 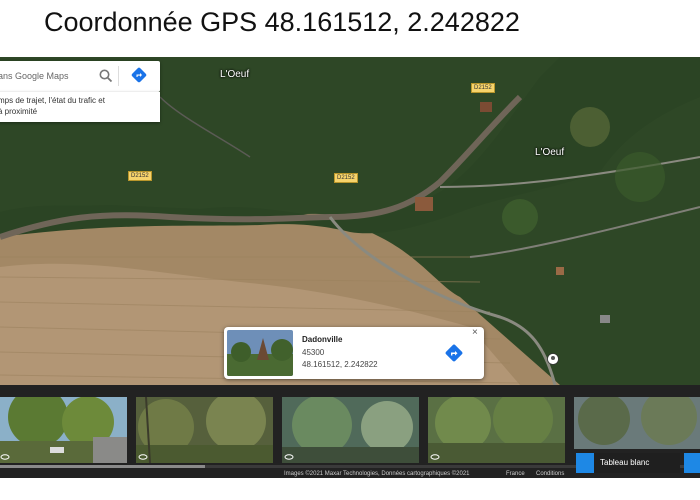 I want to click on maps-search-box, so click(x=80, y=76).